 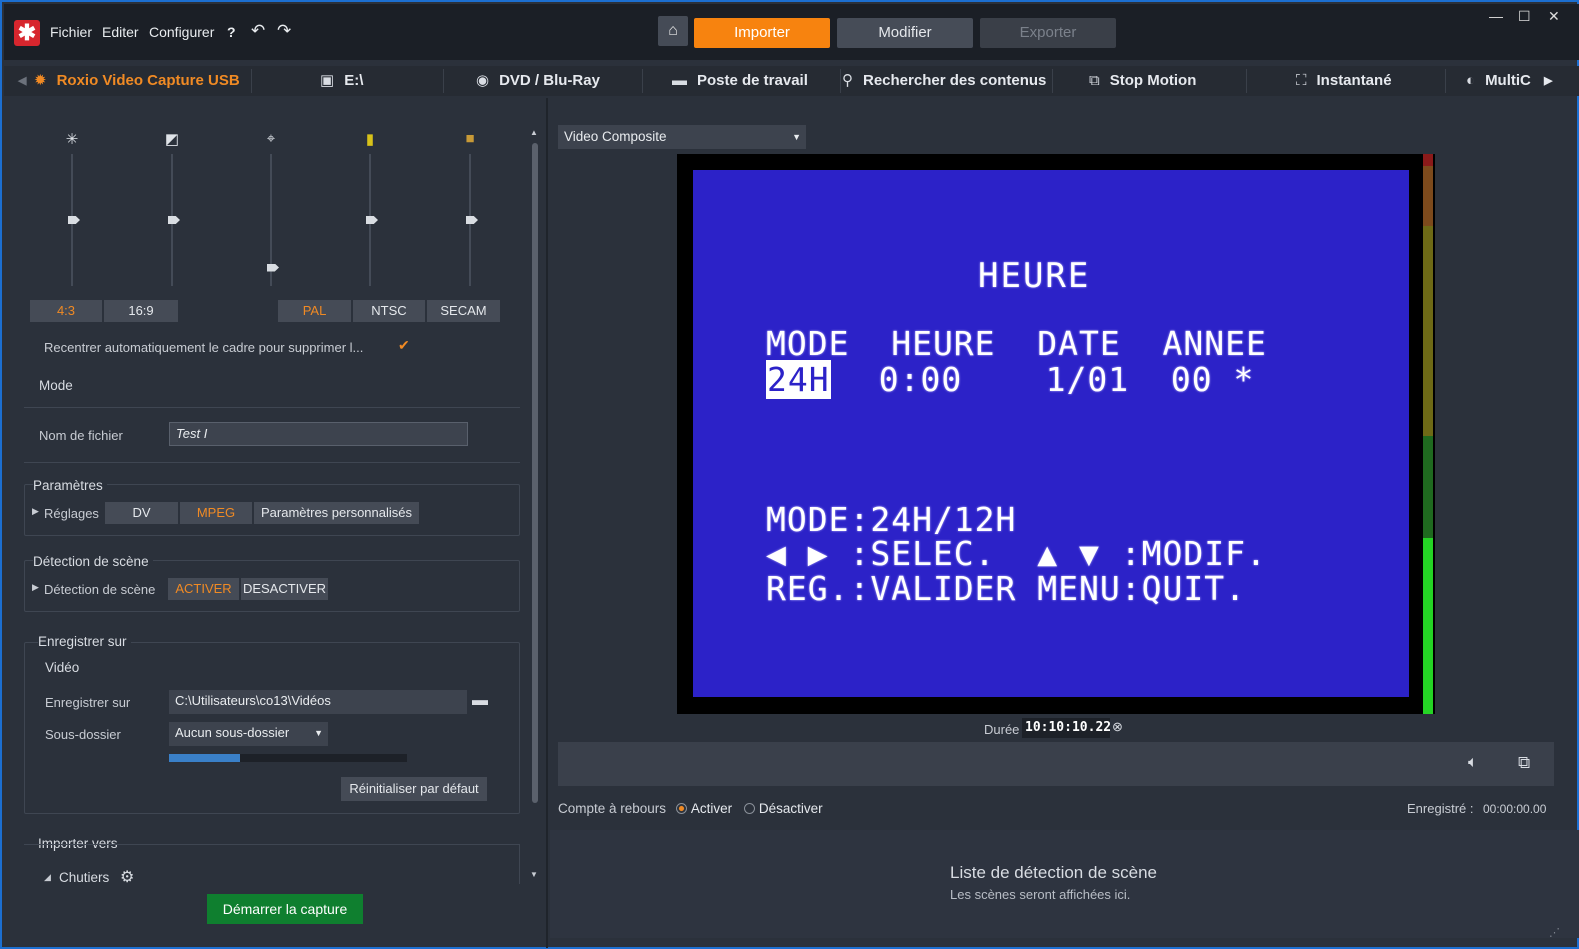 I want to click on settings-label: Réglages, so click(x=71, y=513).